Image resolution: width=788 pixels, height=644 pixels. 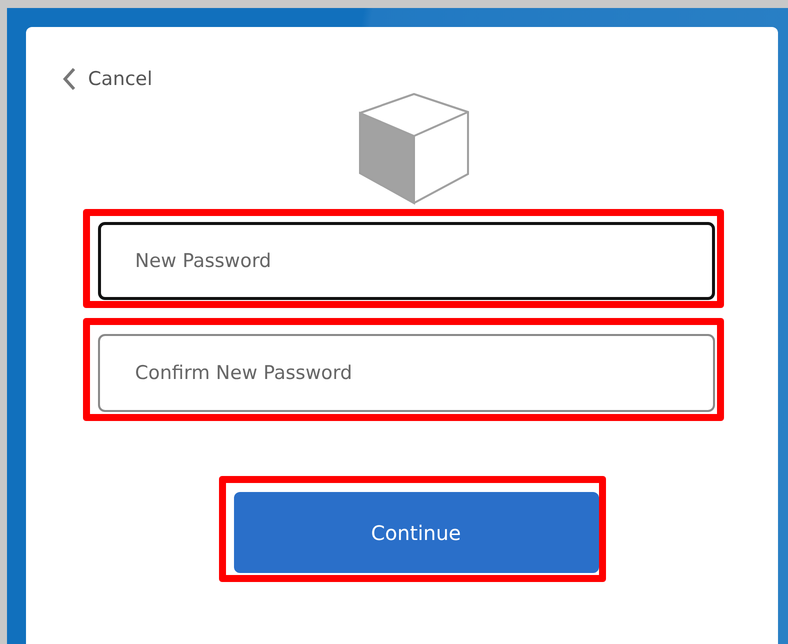 What do you see at coordinates (69, 79) in the screenshot?
I see `chevron-left-icon` at bounding box center [69, 79].